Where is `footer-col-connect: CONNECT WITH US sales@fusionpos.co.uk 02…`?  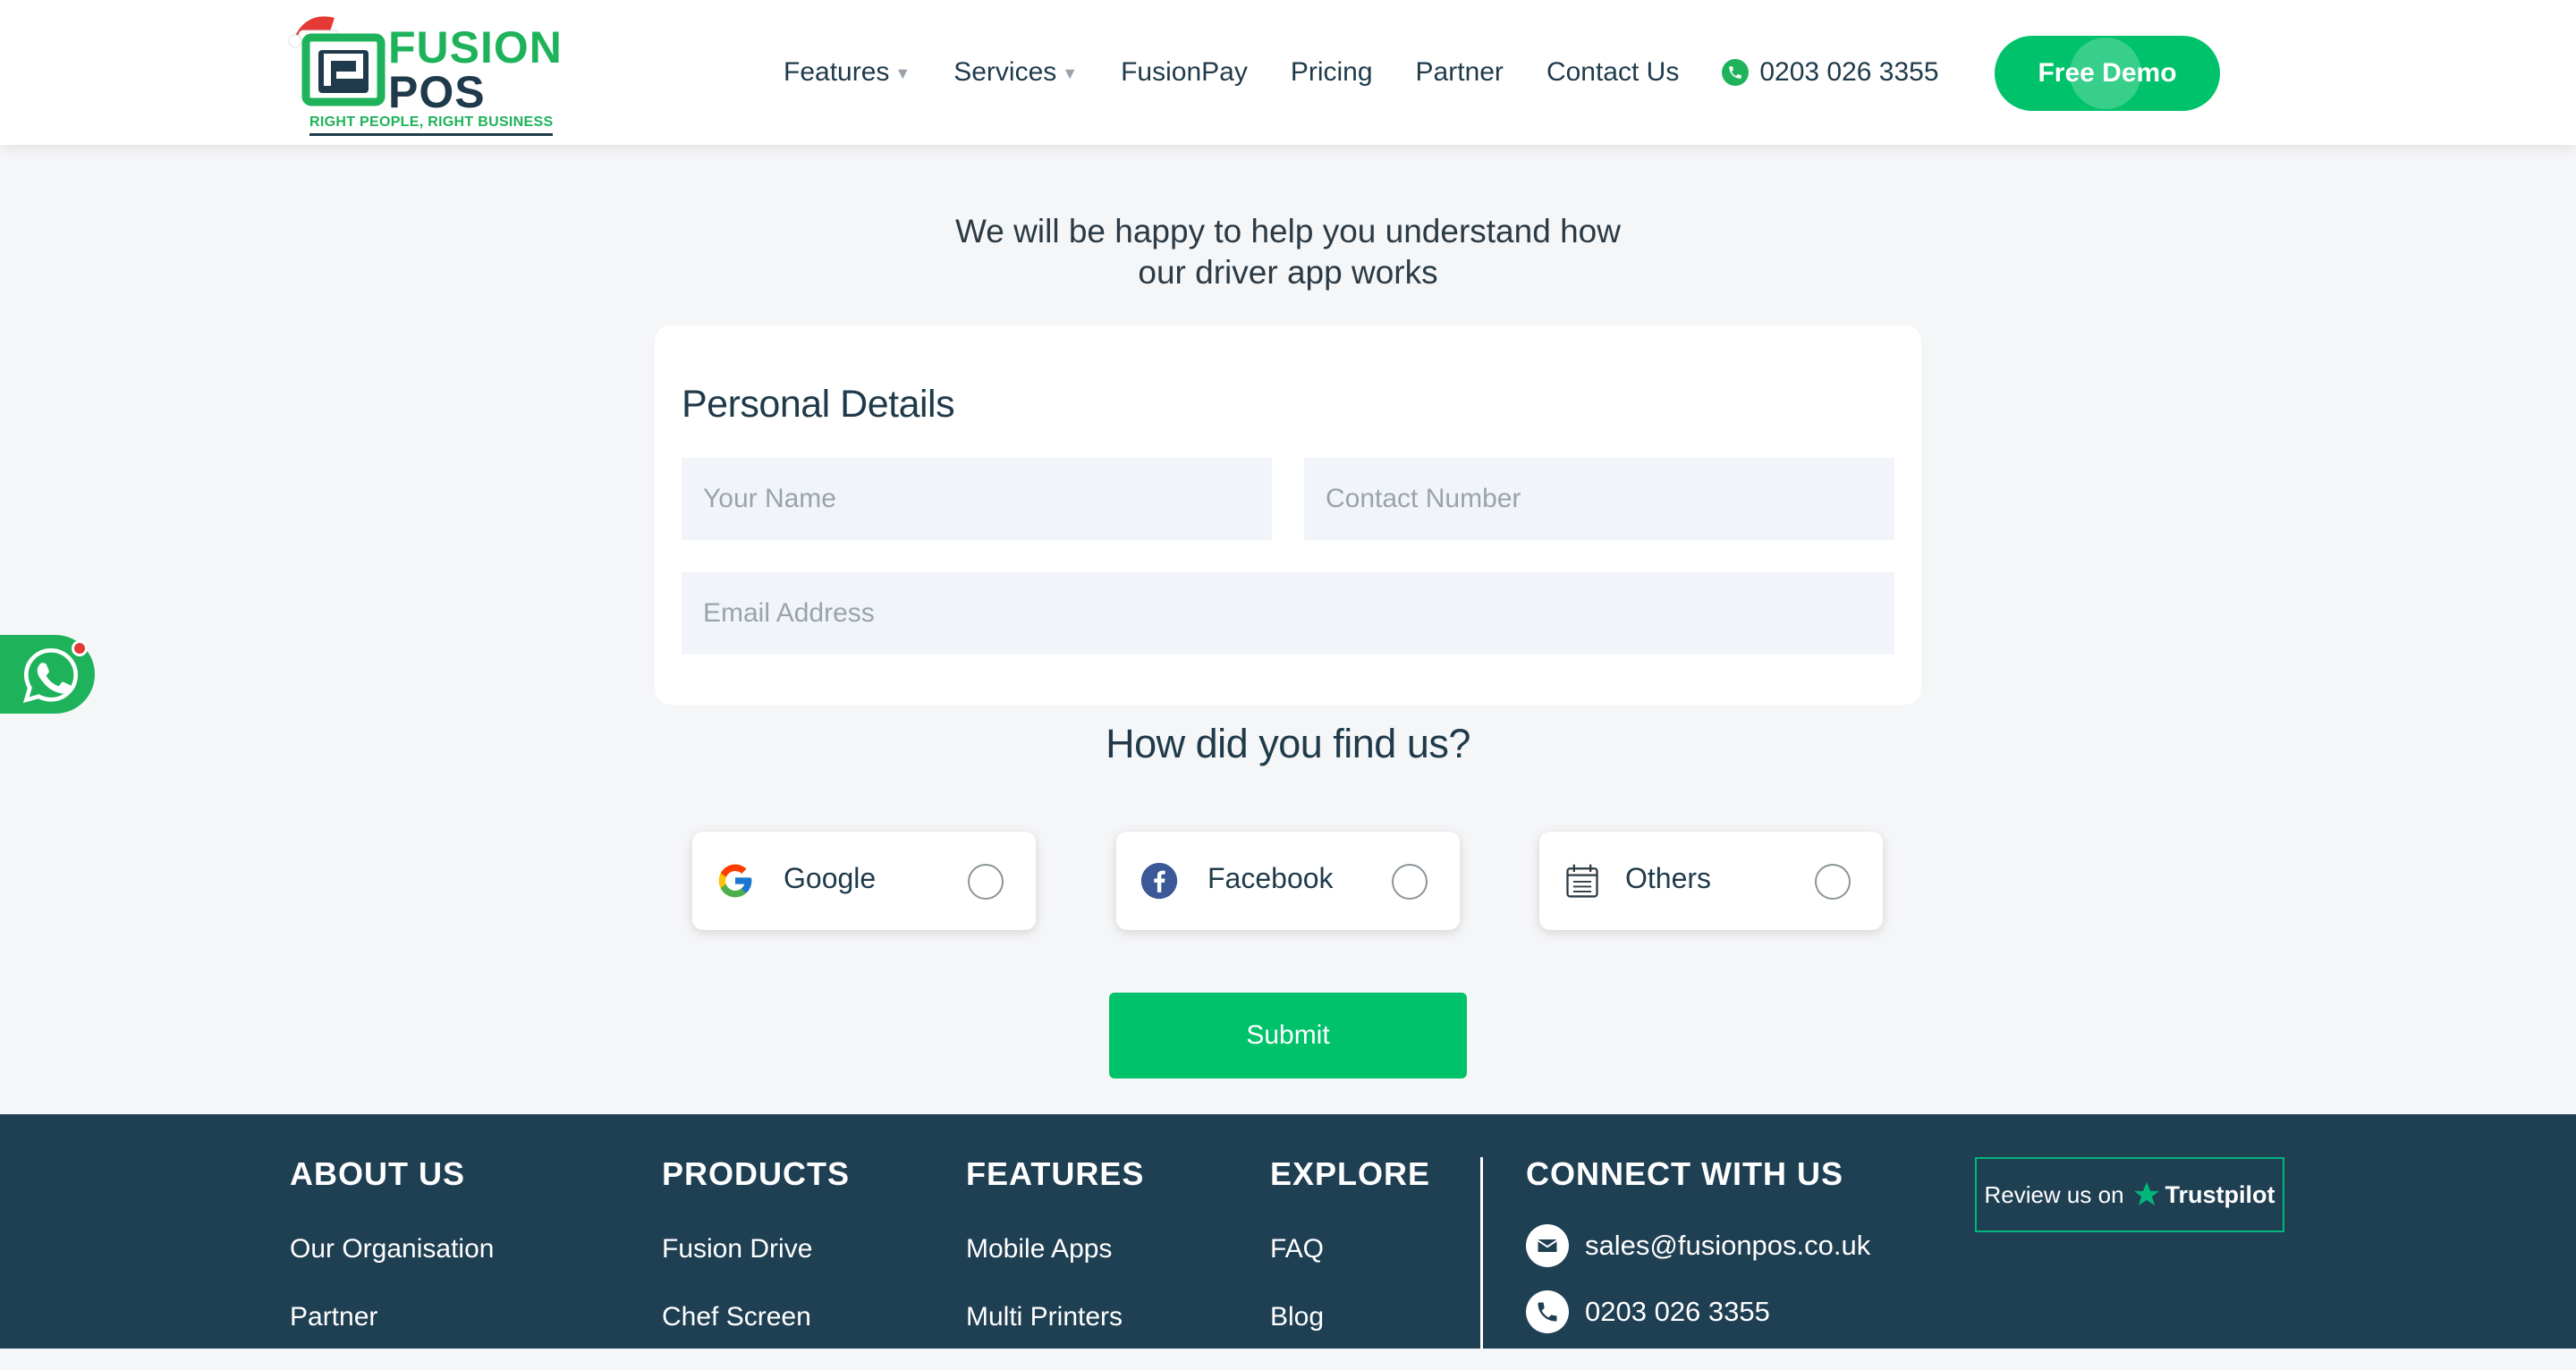 footer-col-connect: CONNECT WITH US sales@fusionpos.co.uk 02… is located at coordinates (1698, 1250).